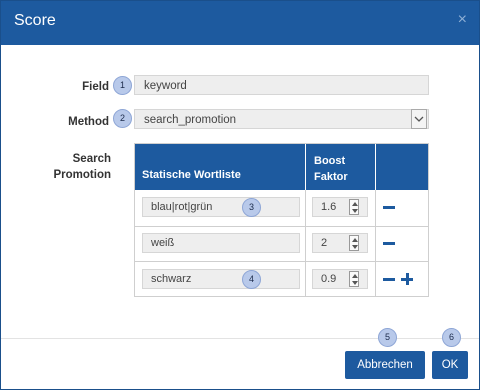 The width and height of the screenshot is (480, 390). Describe the element at coordinates (221, 207) in the screenshot. I see `word-input-row-1: blau|rot|grün` at that location.